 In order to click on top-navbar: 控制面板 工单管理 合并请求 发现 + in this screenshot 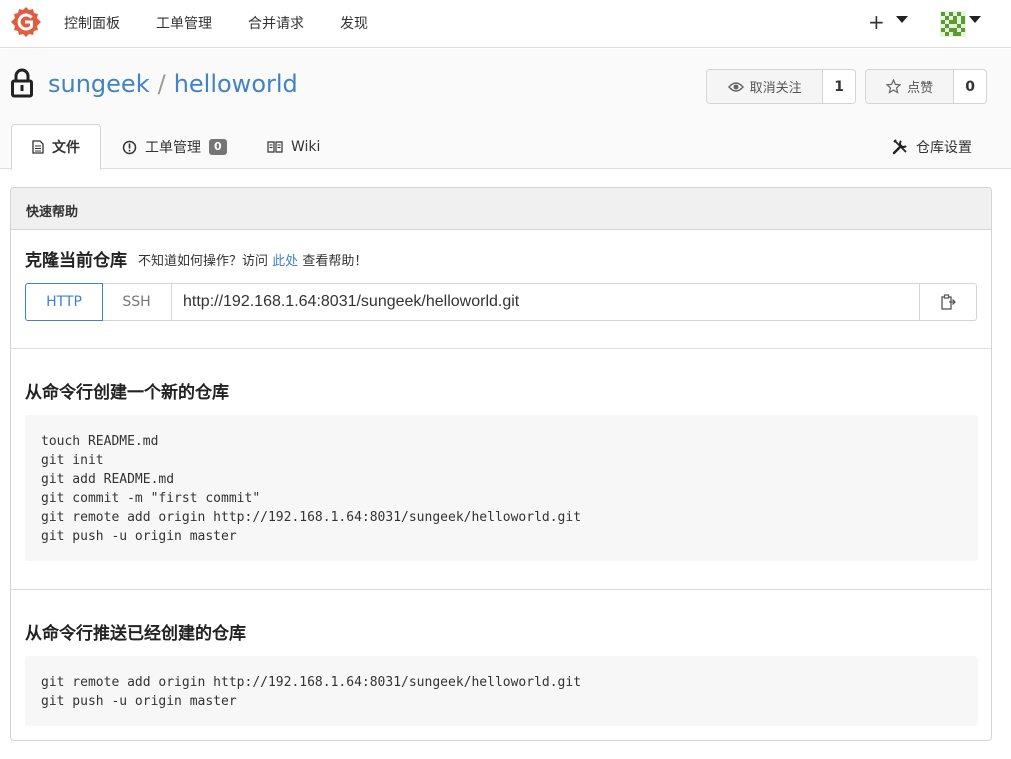, I will do `click(505, 24)`.